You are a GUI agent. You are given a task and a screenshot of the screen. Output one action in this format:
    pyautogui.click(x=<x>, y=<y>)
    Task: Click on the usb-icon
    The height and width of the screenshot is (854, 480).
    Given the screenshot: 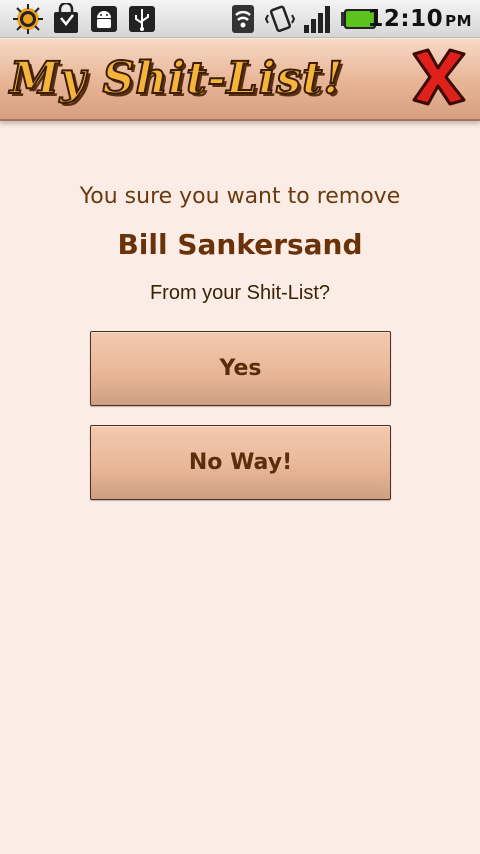 What is the action you would take?
    pyautogui.click(x=142, y=19)
    